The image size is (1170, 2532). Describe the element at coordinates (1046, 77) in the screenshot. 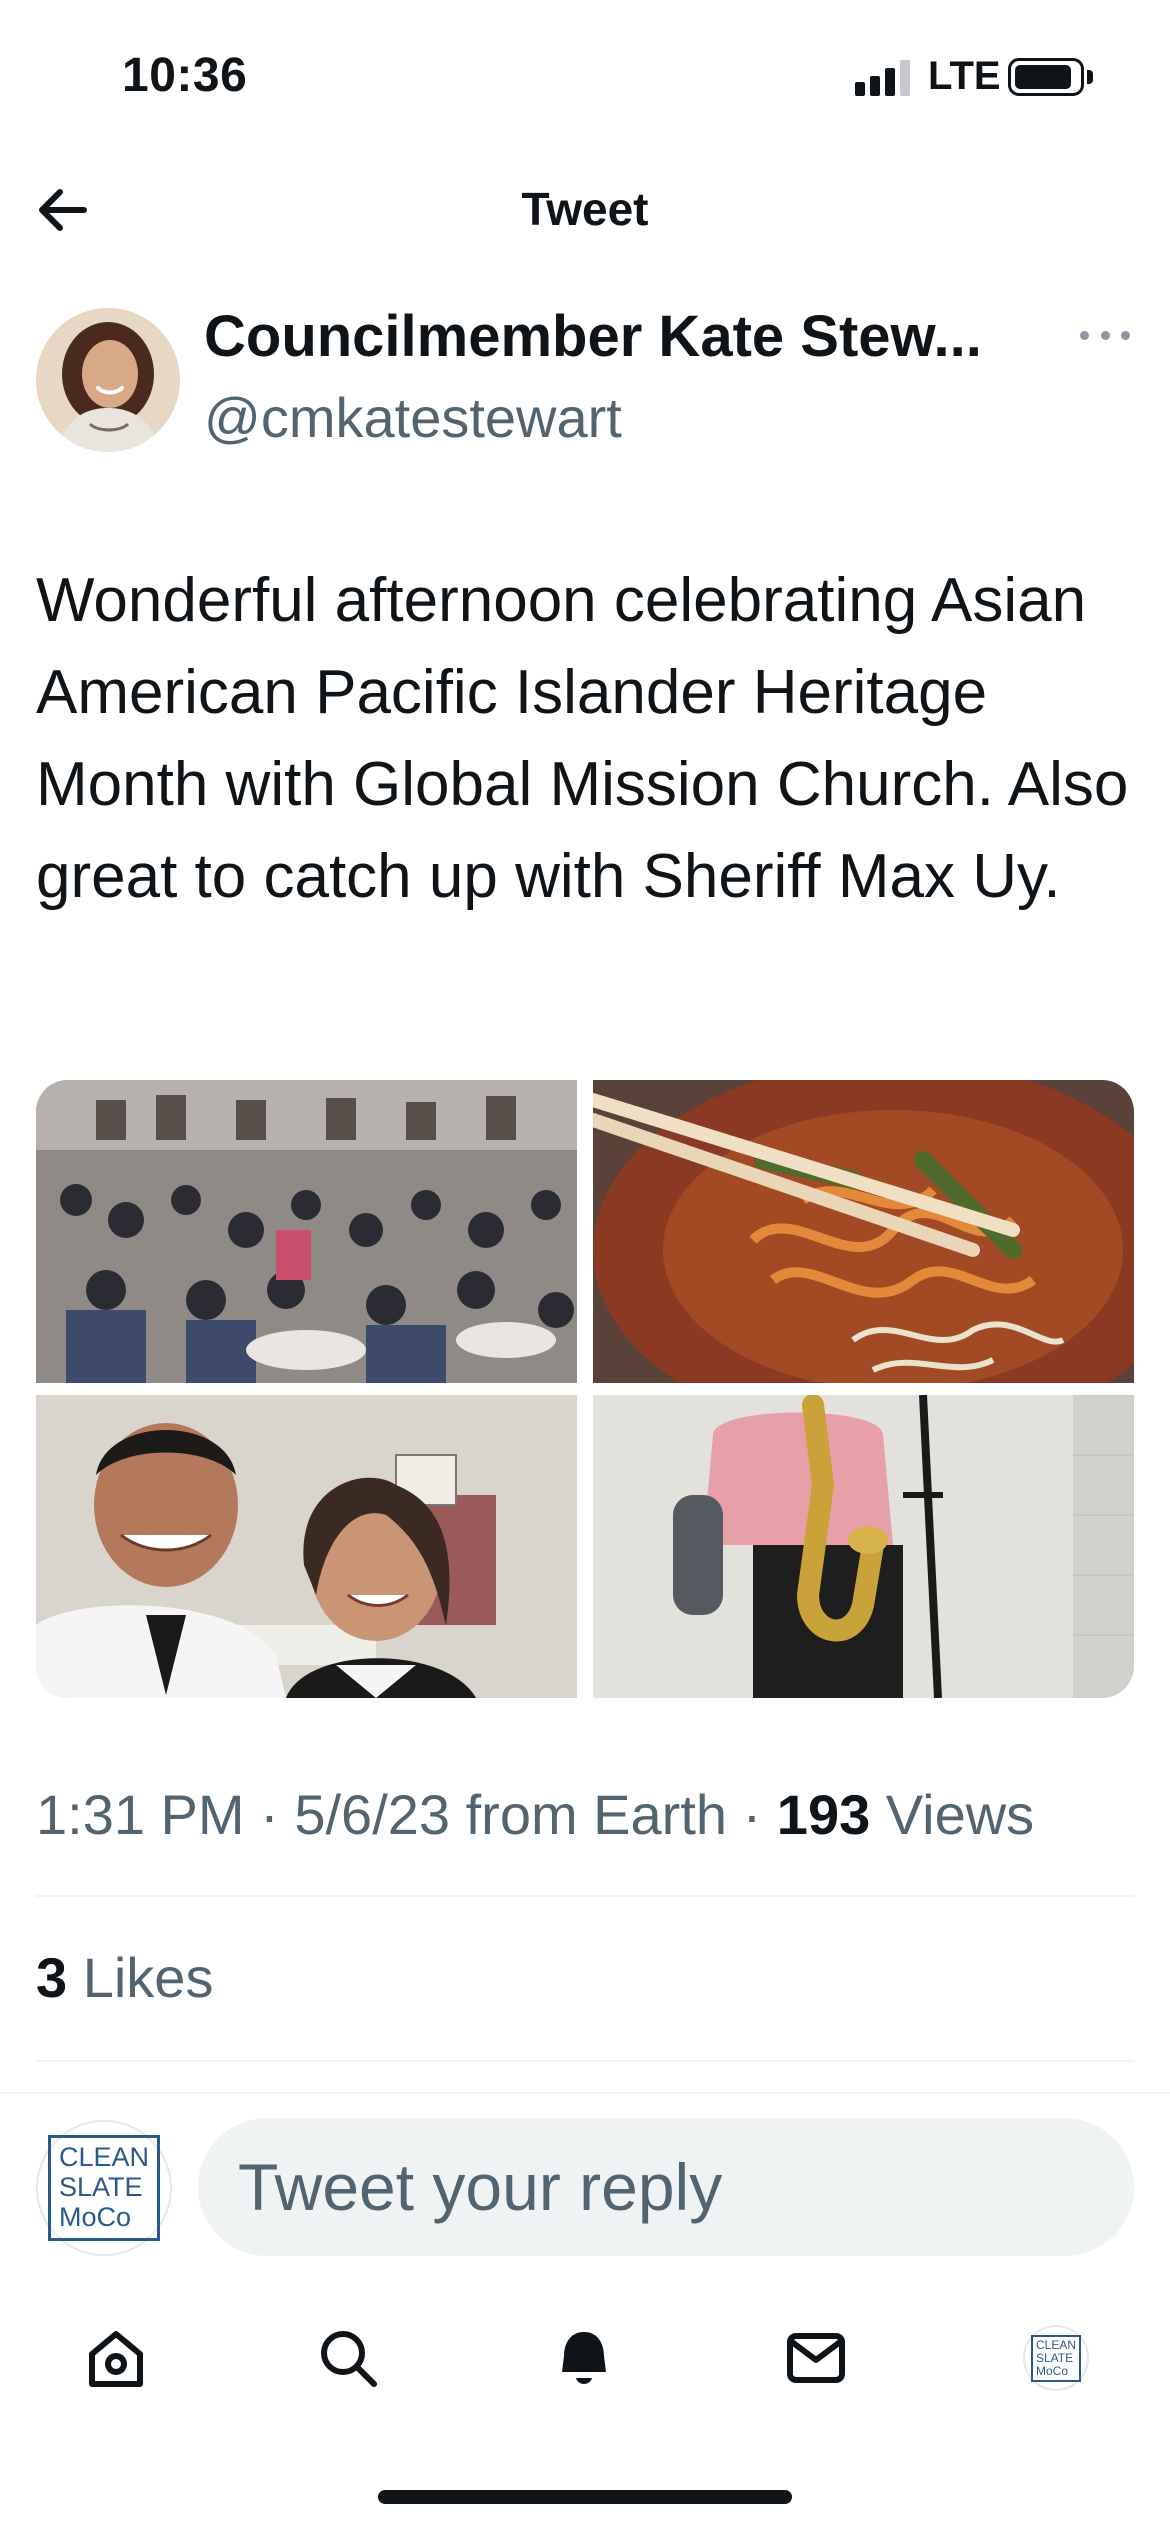

I see `battery-icon` at that location.